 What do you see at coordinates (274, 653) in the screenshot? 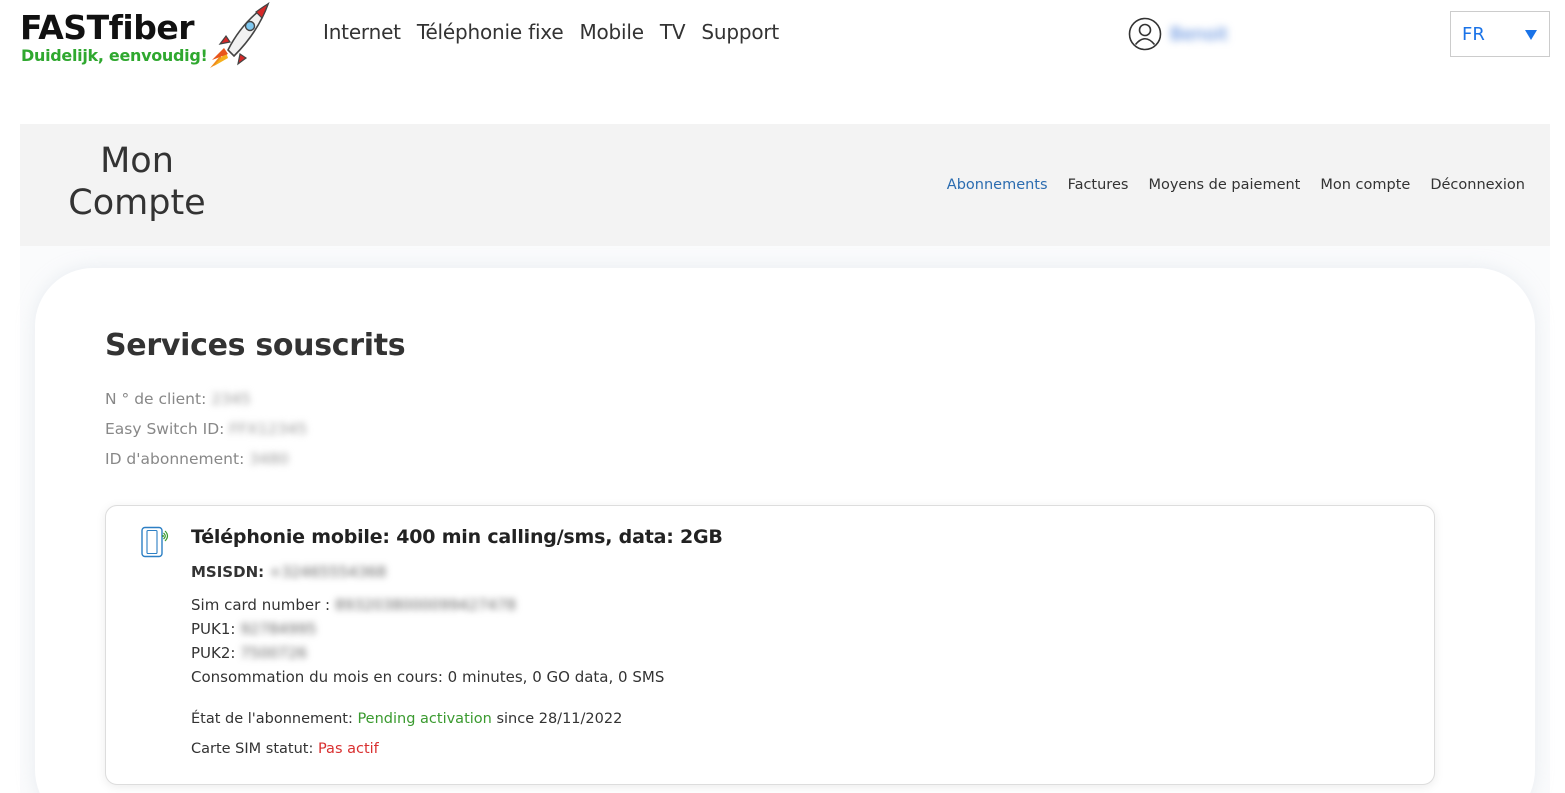
I see `puk2-value: 7500726` at bounding box center [274, 653].